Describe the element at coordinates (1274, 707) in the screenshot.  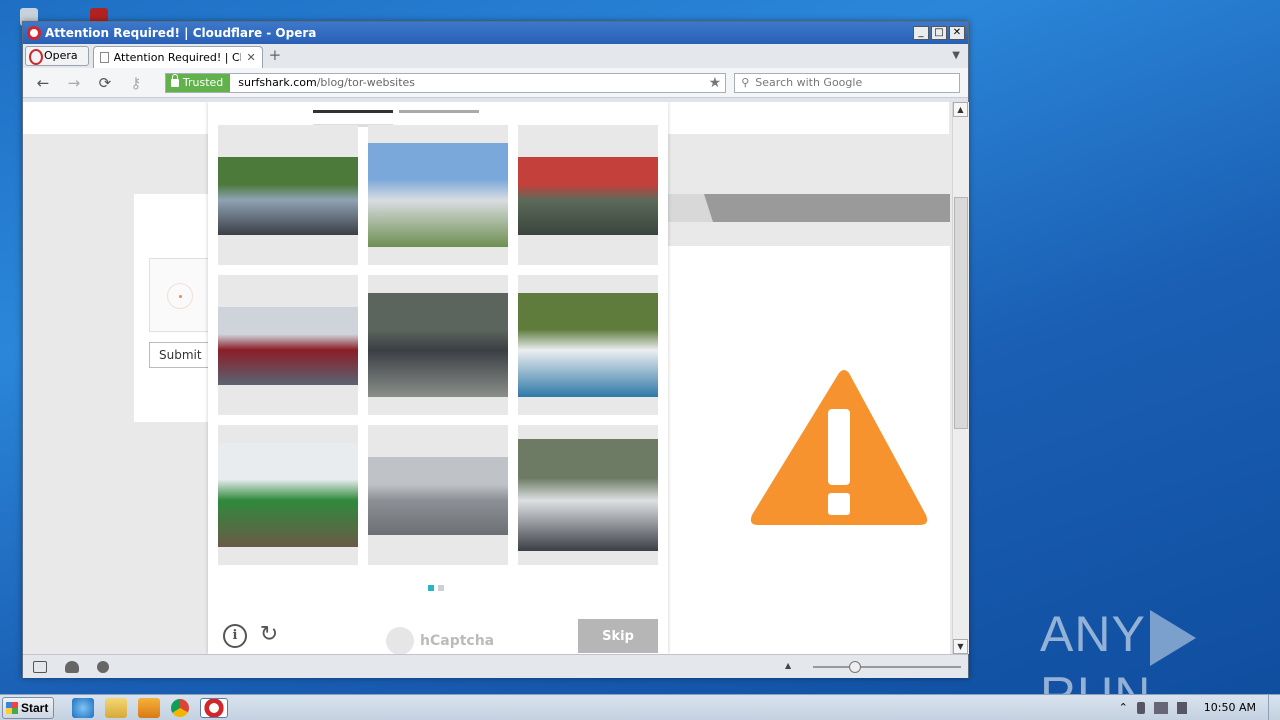
I see `show-desktop-button` at that location.